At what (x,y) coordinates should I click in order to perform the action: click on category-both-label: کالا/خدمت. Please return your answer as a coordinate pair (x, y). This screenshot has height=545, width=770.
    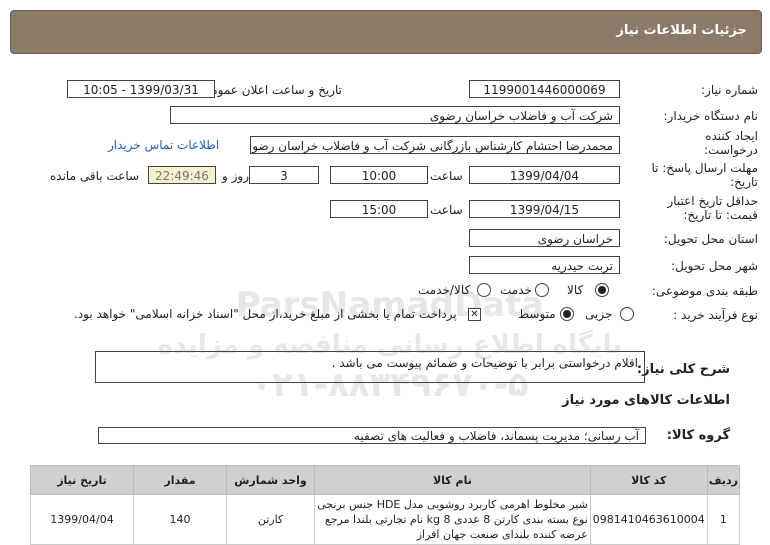
    Looking at the image, I should click on (444, 290).